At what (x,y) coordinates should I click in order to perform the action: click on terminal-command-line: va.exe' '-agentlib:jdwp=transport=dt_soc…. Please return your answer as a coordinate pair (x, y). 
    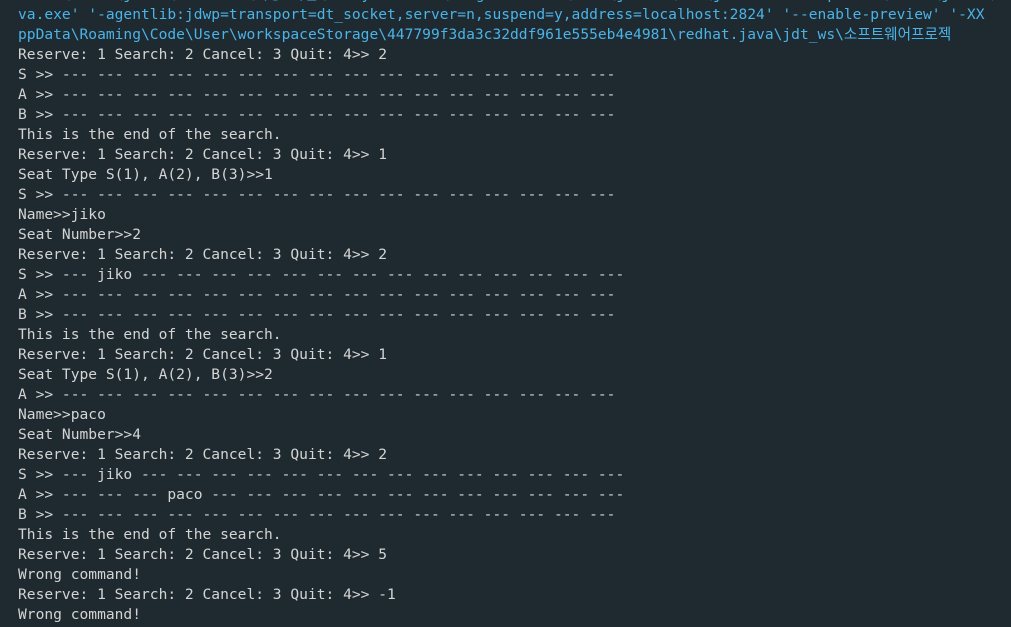
    Looking at the image, I should click on (501, 14).